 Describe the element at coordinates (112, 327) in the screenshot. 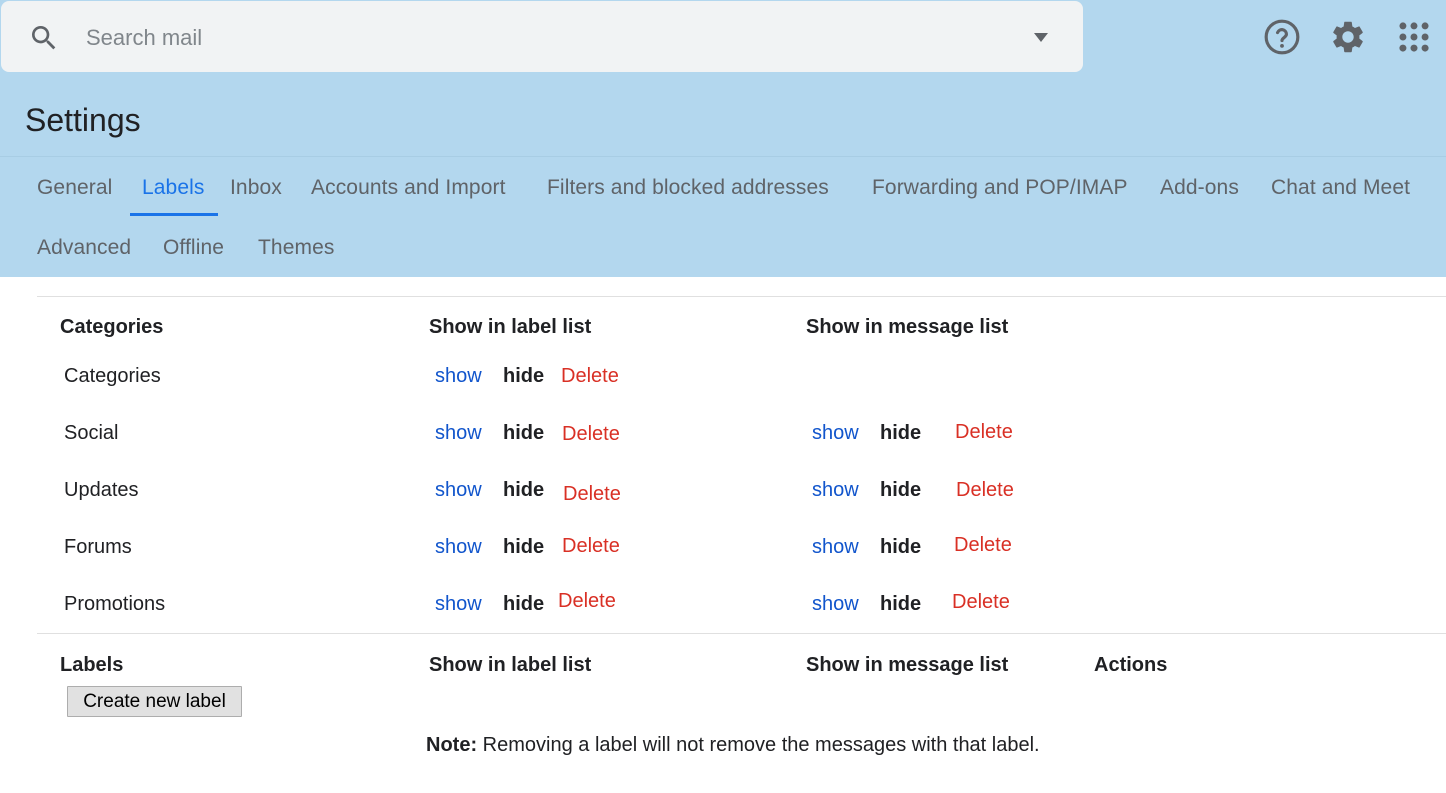

I see `categories-heading: Categories` at that location.